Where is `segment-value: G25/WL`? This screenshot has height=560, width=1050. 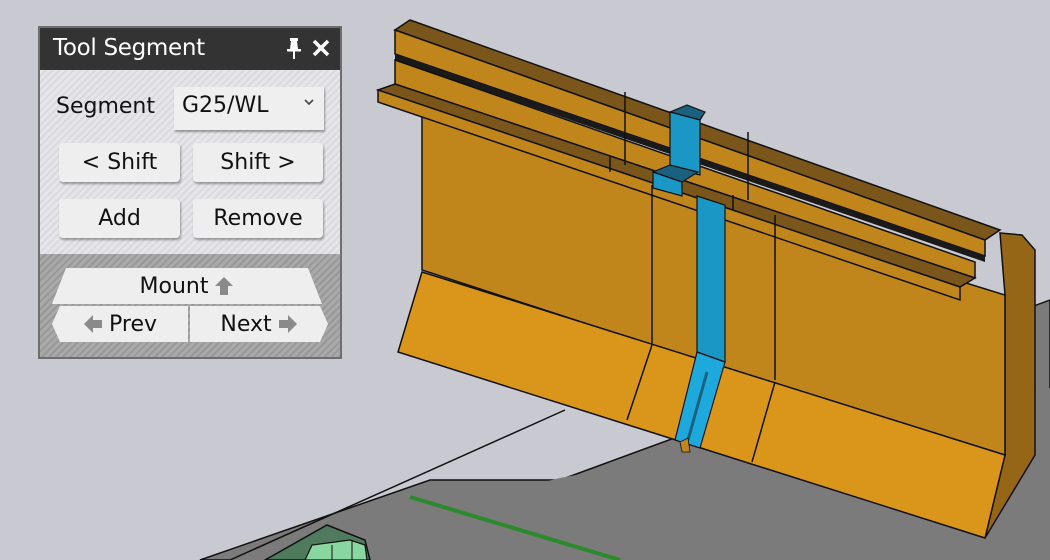
segment-value: G25/WL is located at coordinates (225, 105).